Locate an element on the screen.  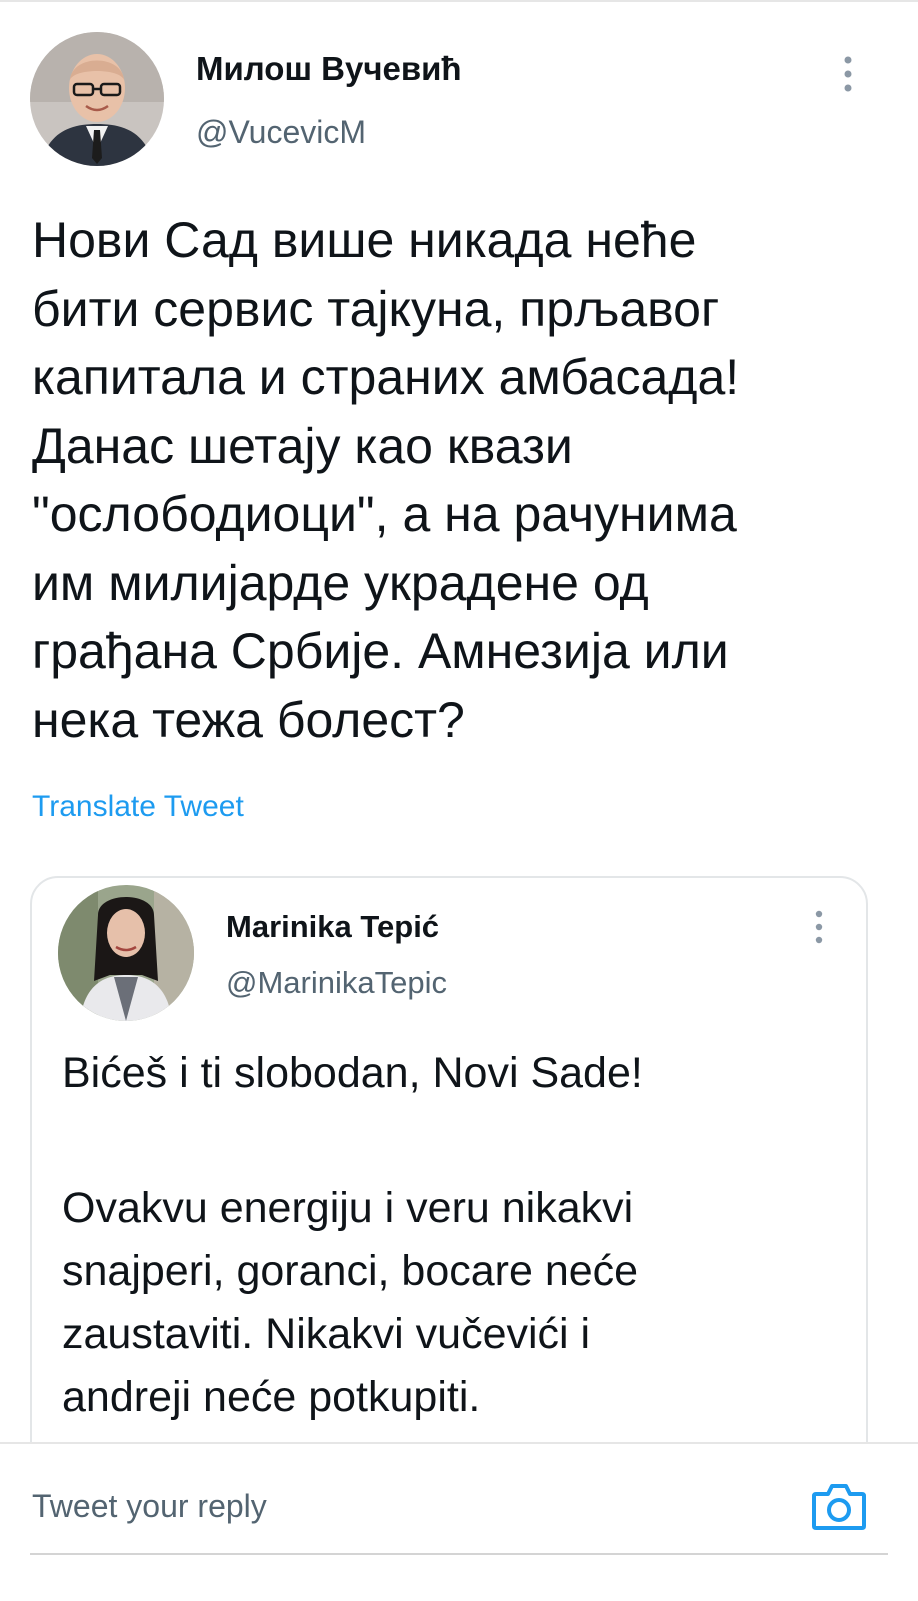
quoted-text-line: Bićeš i ti slobodan, Novi Sade! is located at coordinates (352, 1073).